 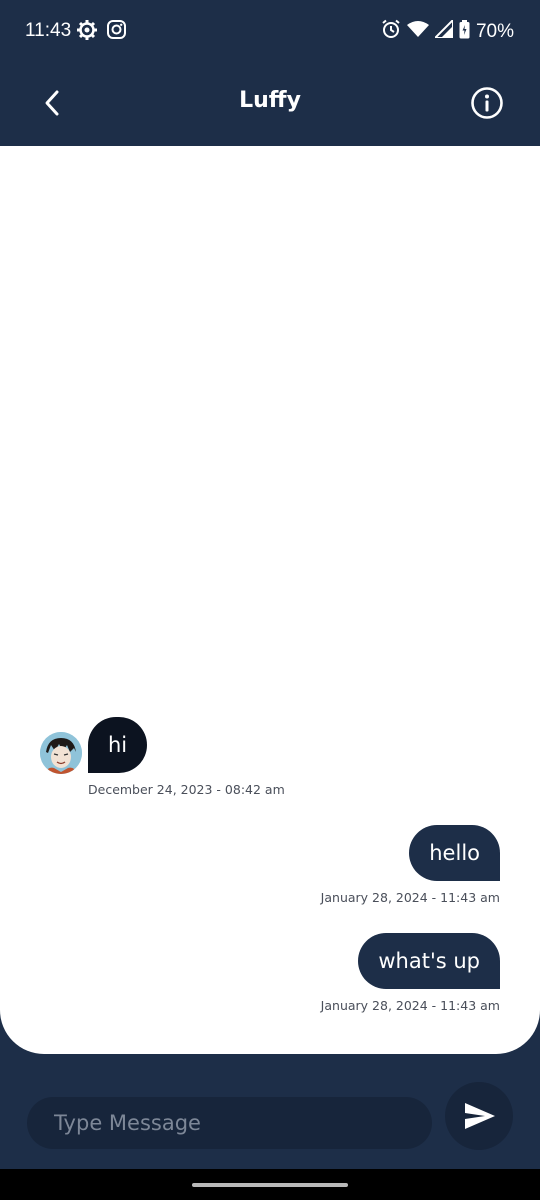 I want to click on message-bubble-outgoing: what's up, so click(x=429, y=961).